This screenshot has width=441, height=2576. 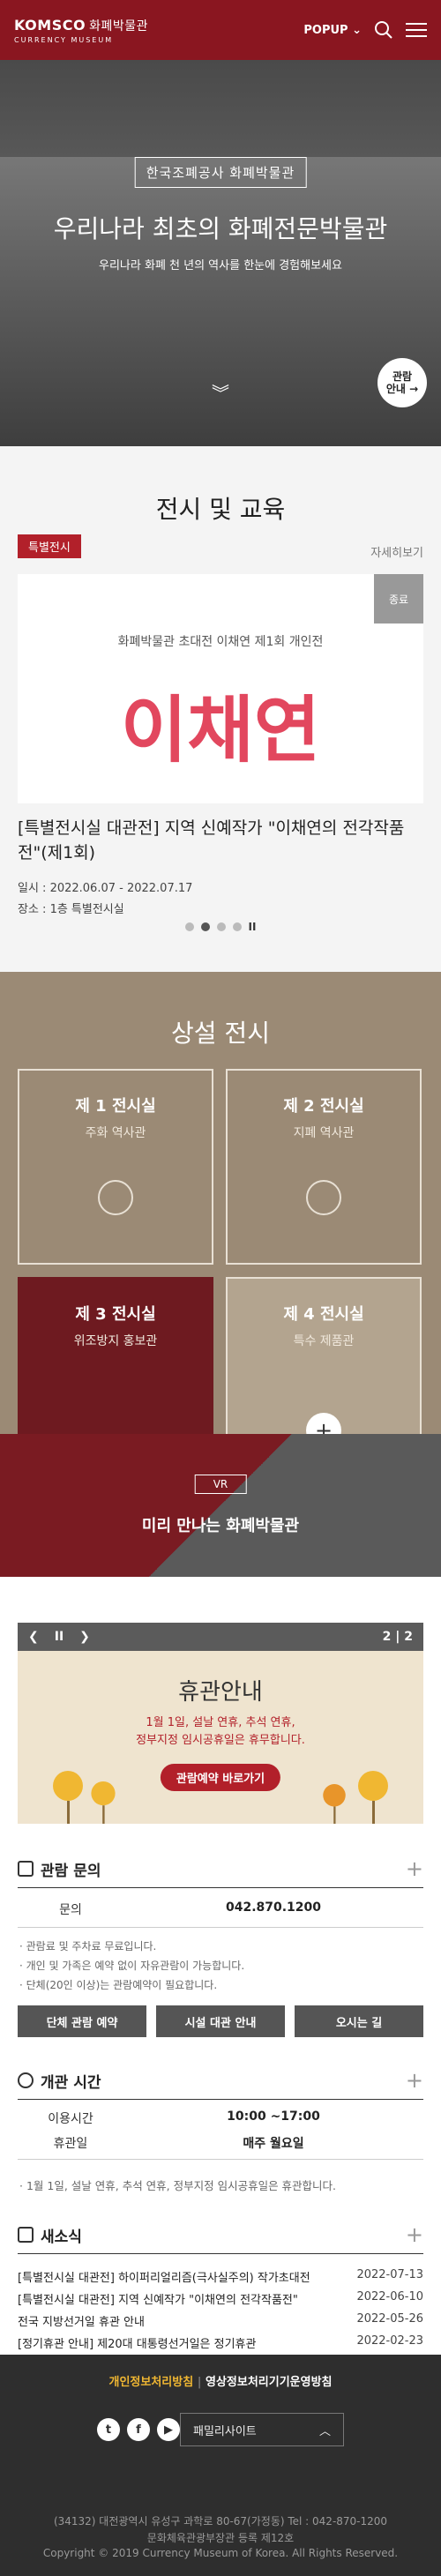 I want to click on hall-1-card: 제 1 전시실 주화 역사관, so click(x=116, y=1167).